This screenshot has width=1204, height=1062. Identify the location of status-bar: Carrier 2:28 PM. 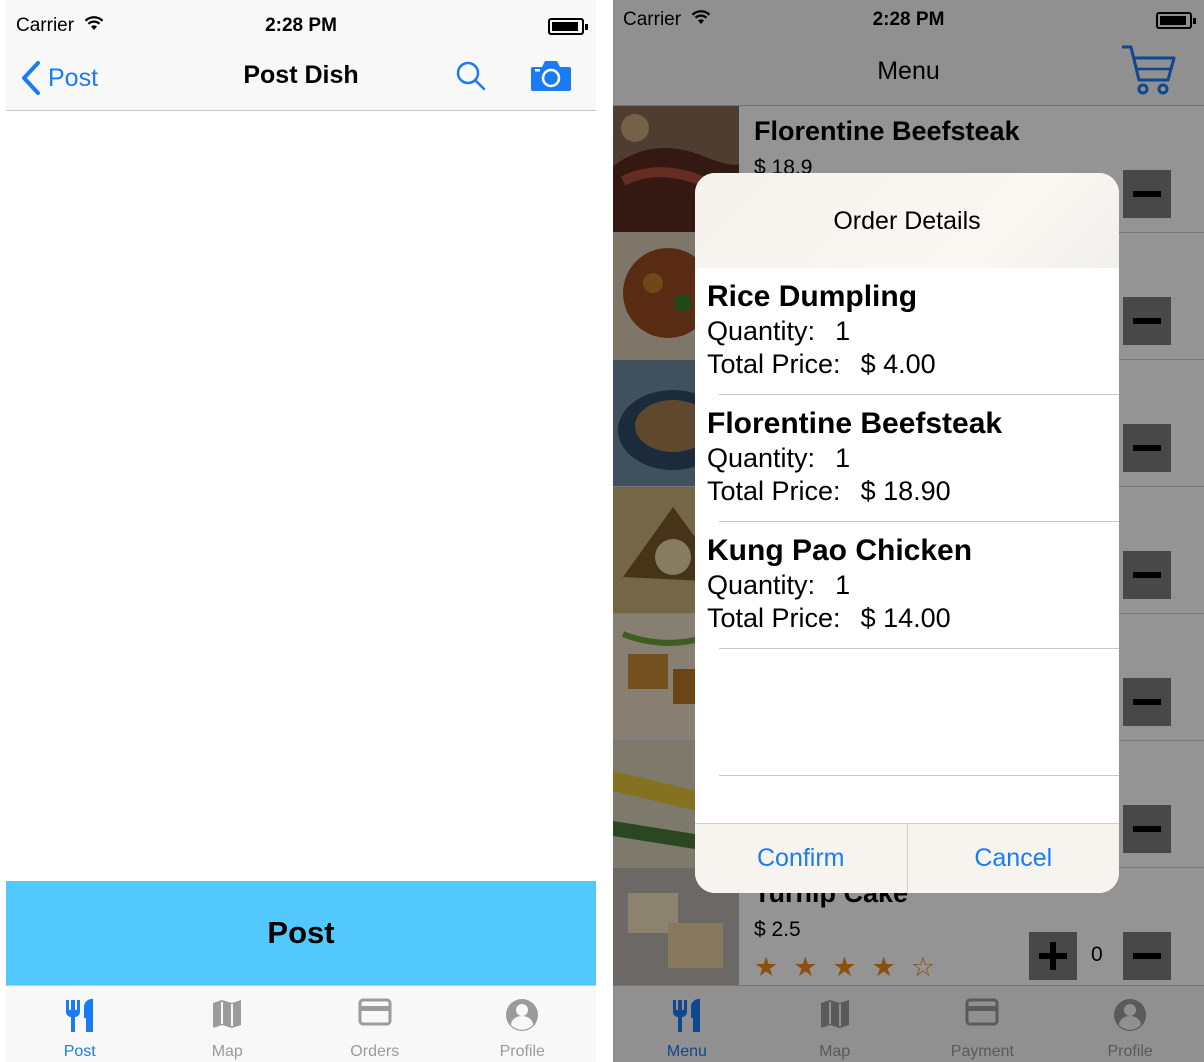
(301, 26).